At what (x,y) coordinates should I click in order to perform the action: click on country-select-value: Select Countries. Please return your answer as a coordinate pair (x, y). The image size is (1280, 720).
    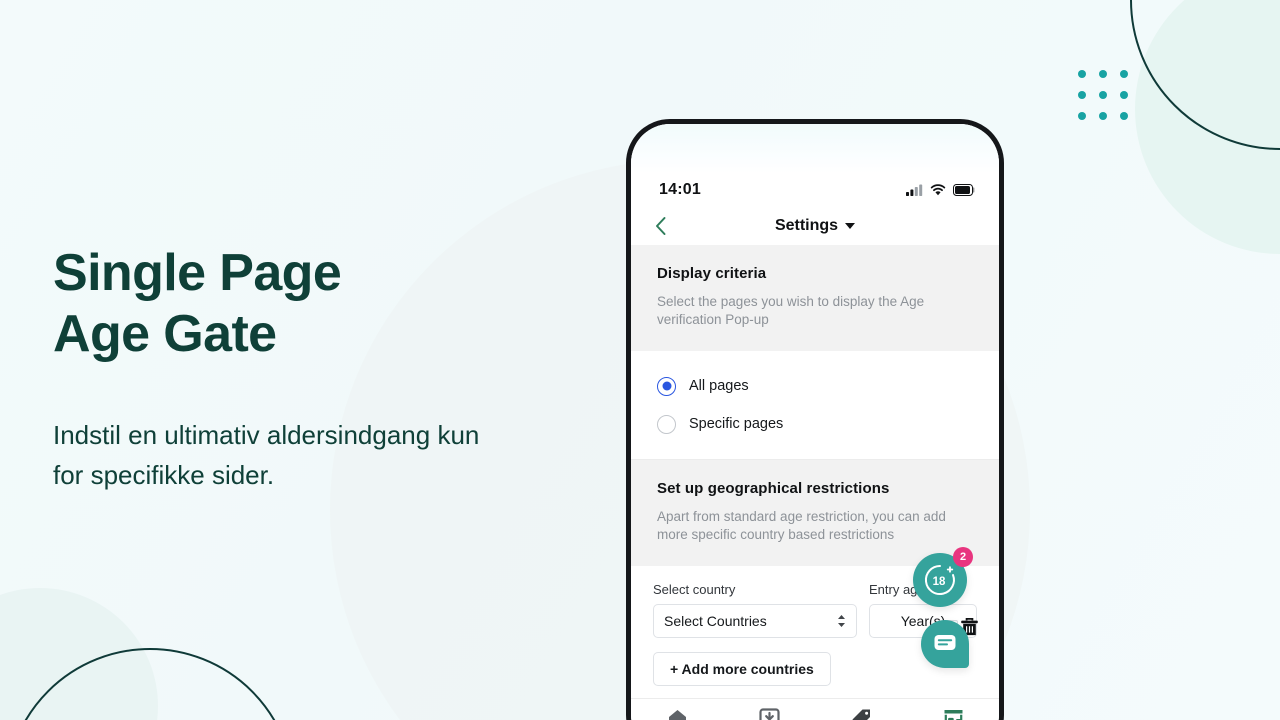
    Looking at the image, I should click on (715, 621).